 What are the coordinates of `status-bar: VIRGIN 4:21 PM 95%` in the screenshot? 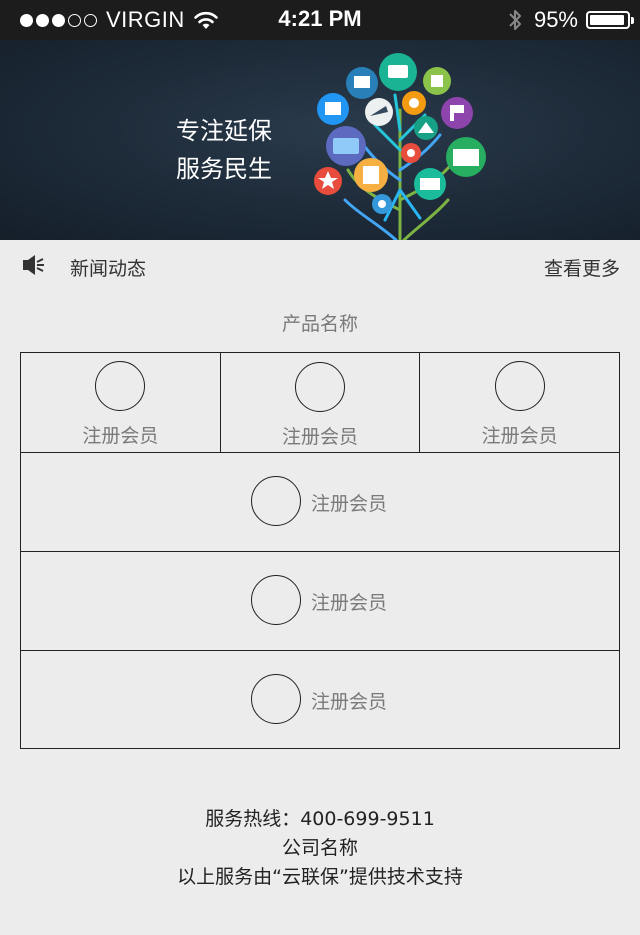 It's located at (320, 20).